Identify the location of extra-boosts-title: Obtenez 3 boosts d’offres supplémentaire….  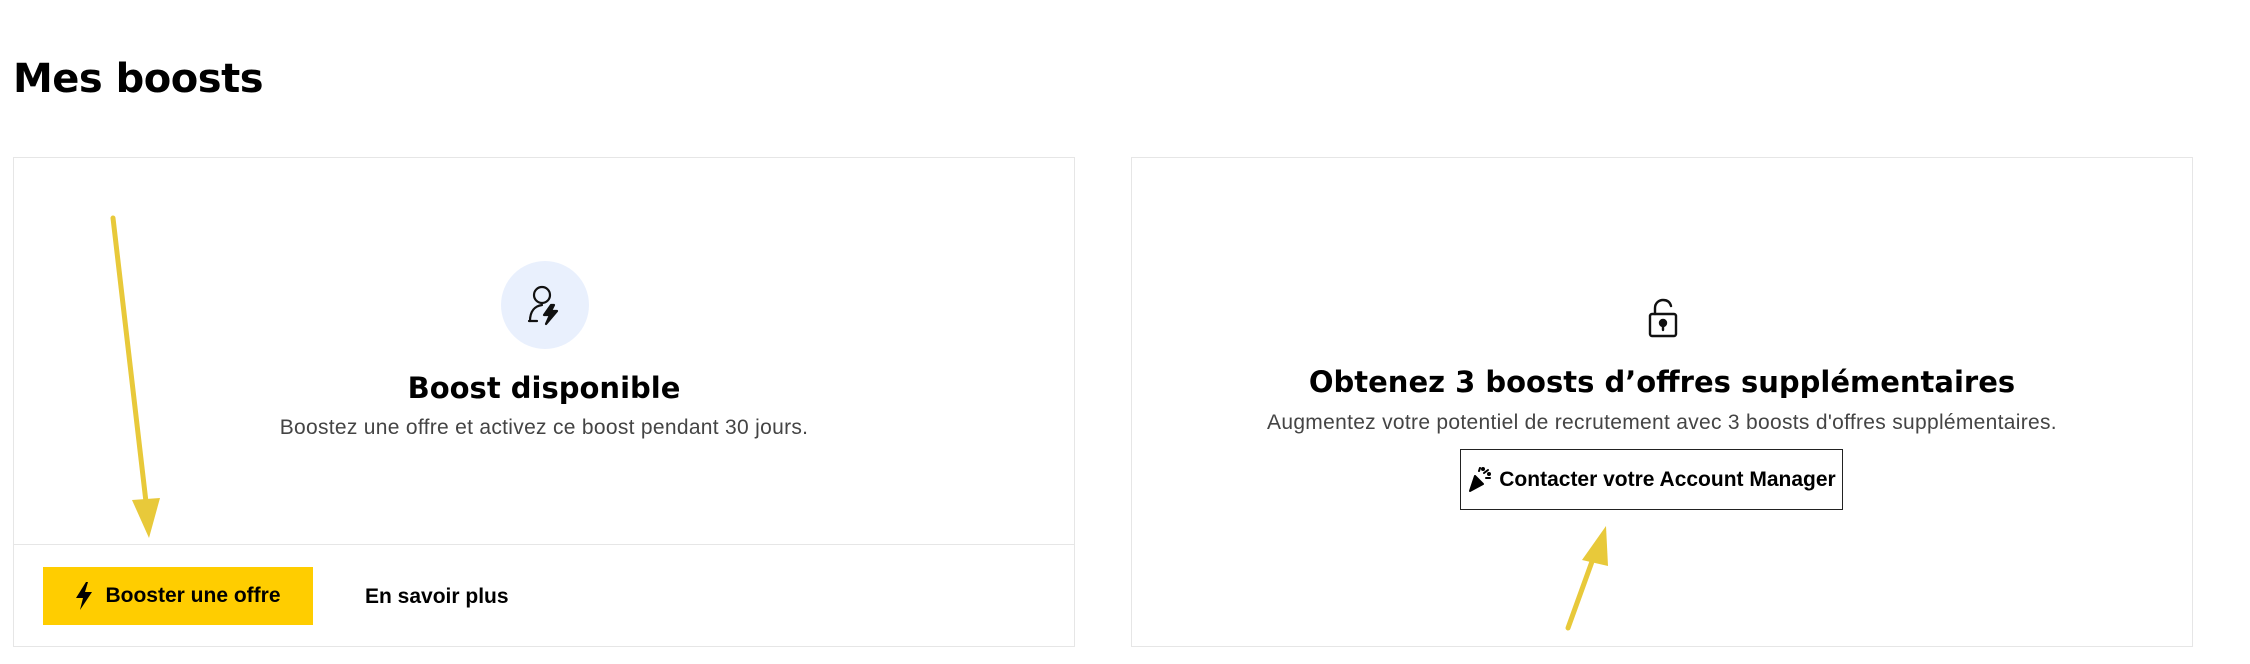
(1662, 382).